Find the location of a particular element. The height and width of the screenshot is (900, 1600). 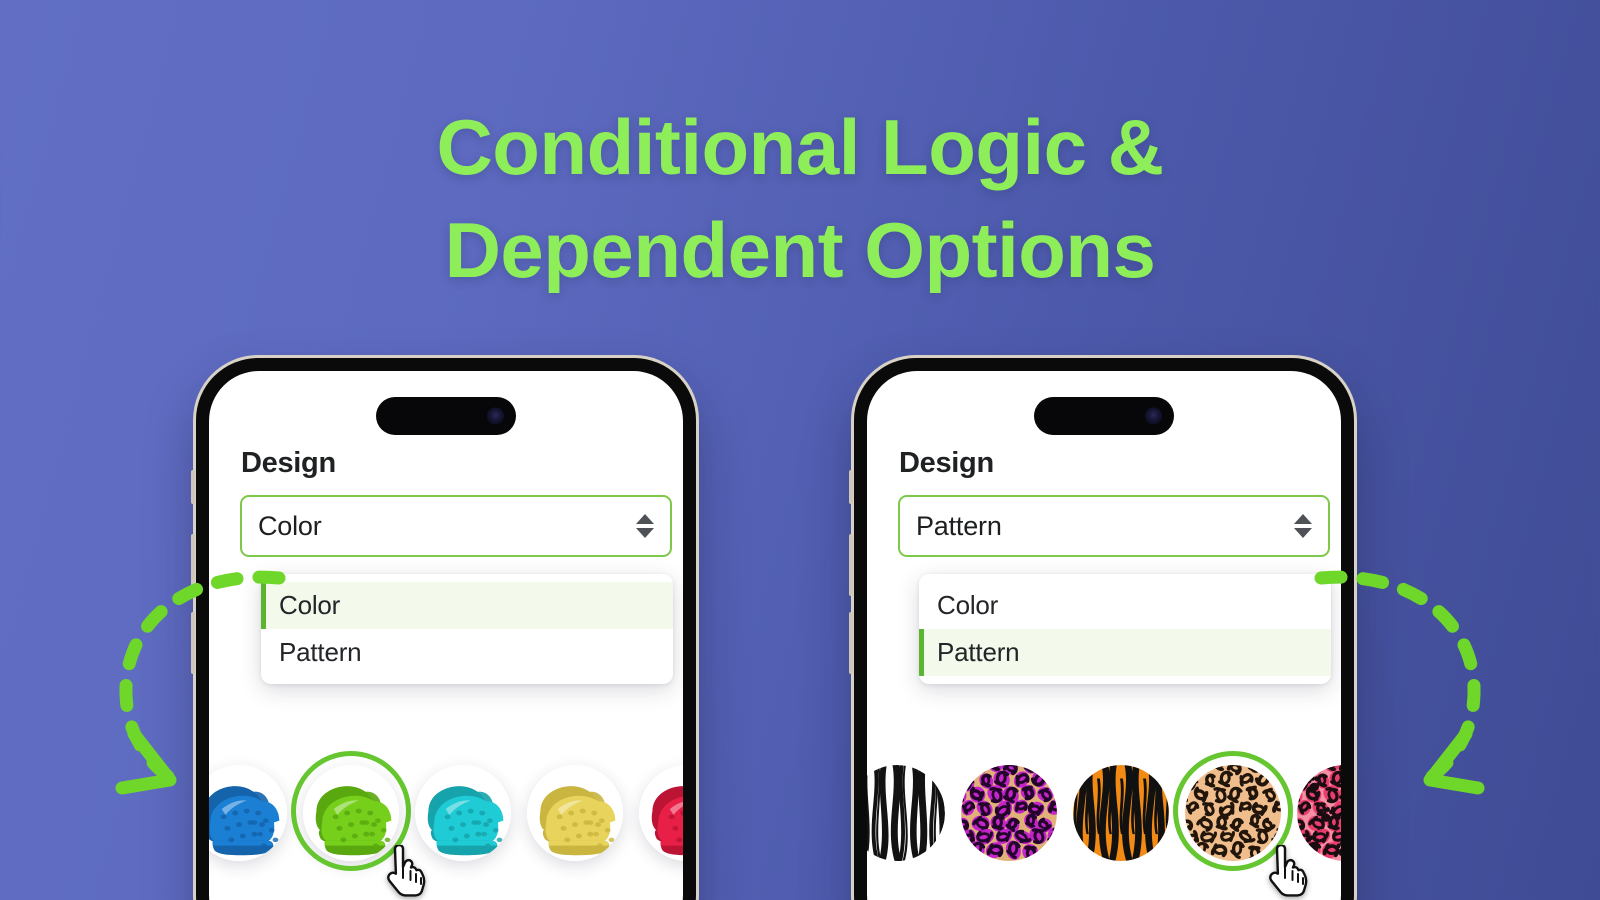

swatch-thumbnail-zebra is located at coordinates (906, 813).